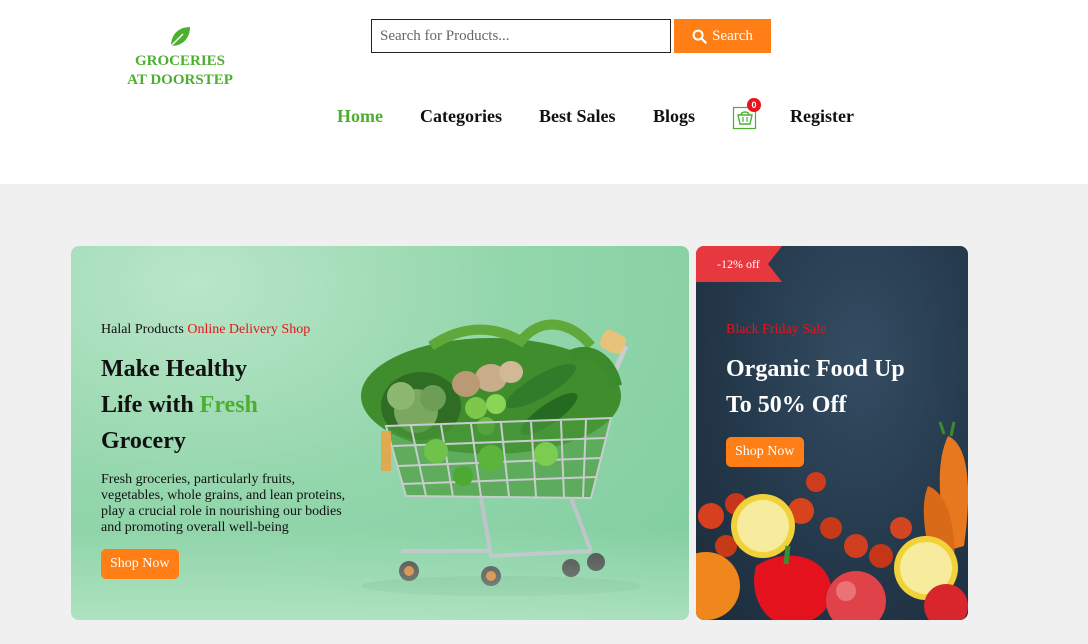 The width and height of the screenshot is (1088, 644). What do you see at coordinates (147, 405) in the screenshot?
I see `hero-title-line-2-prefix: Life with` at bounding box center [147, 405].